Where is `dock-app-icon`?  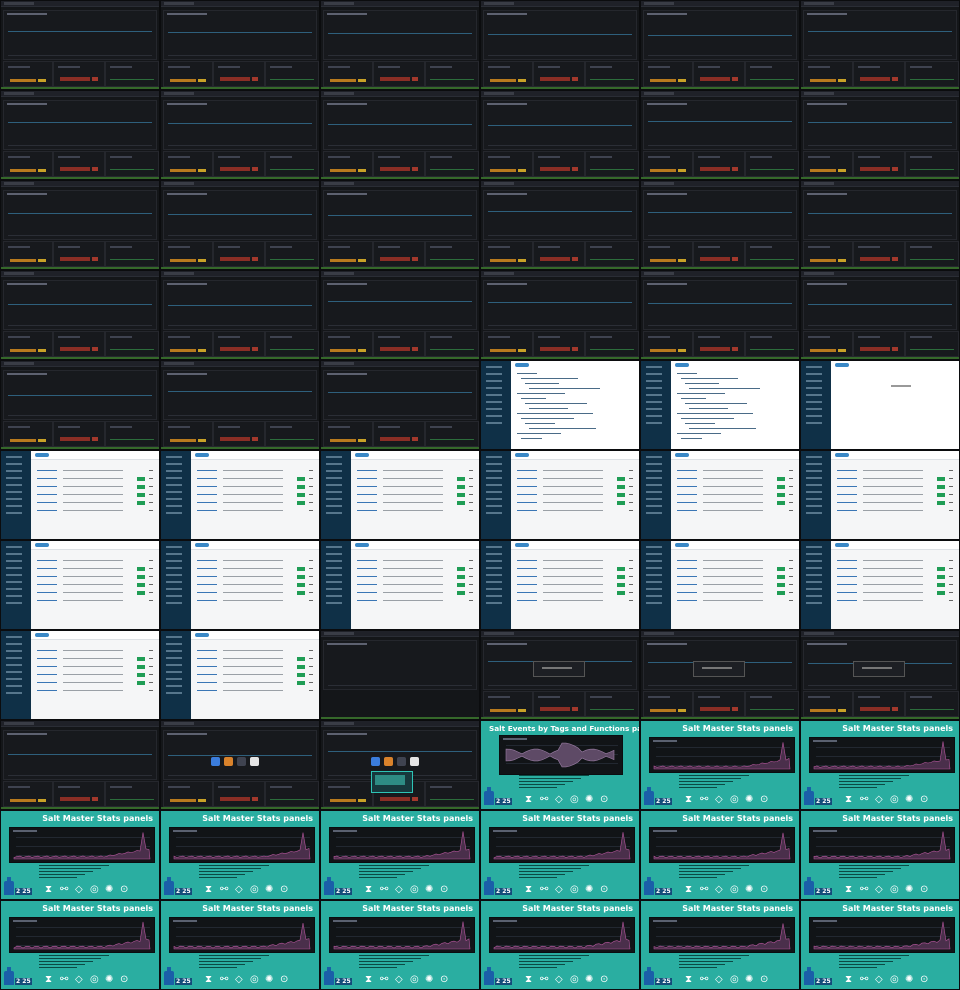
dock-app-icon is located at coordinates (401, 761).